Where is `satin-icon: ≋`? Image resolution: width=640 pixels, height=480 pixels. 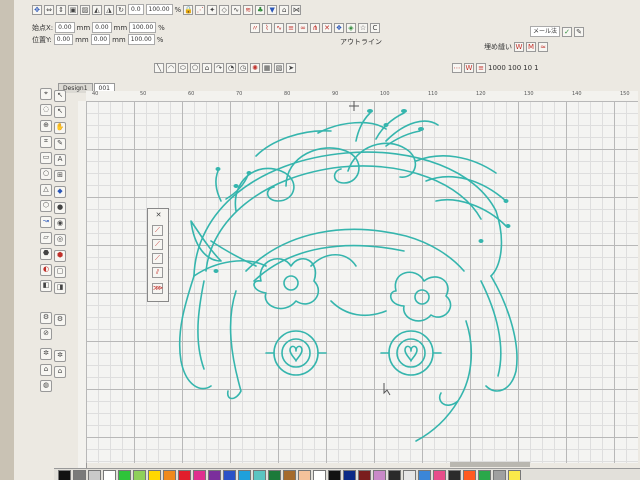
satin-icon: ≋ is located at coordinates (248, 9).